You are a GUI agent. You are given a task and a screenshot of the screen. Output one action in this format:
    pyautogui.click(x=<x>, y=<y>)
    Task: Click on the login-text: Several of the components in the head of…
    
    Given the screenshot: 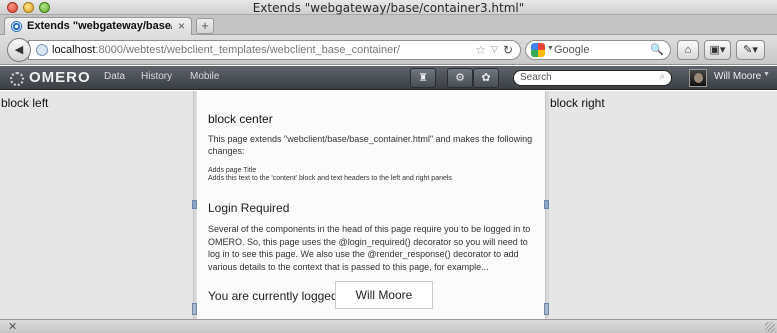 What is the action you would take?
    pyautogui.click(x=369, y=248)
    